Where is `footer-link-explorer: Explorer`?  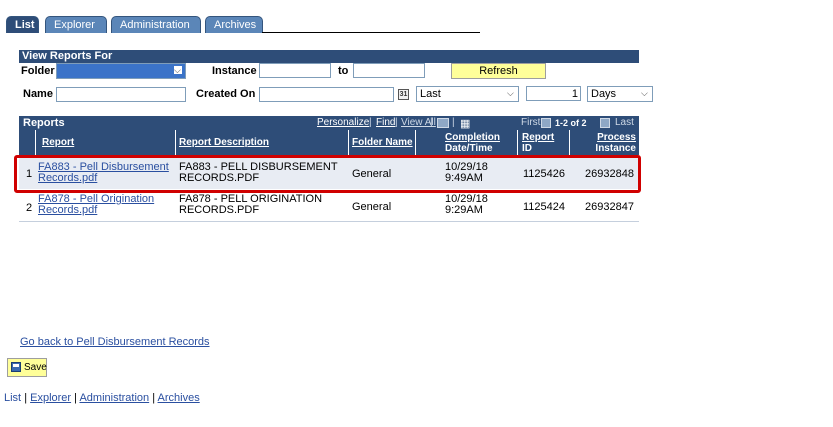 footer-link-explorer: Explorer is located at coordinates (50, 398).